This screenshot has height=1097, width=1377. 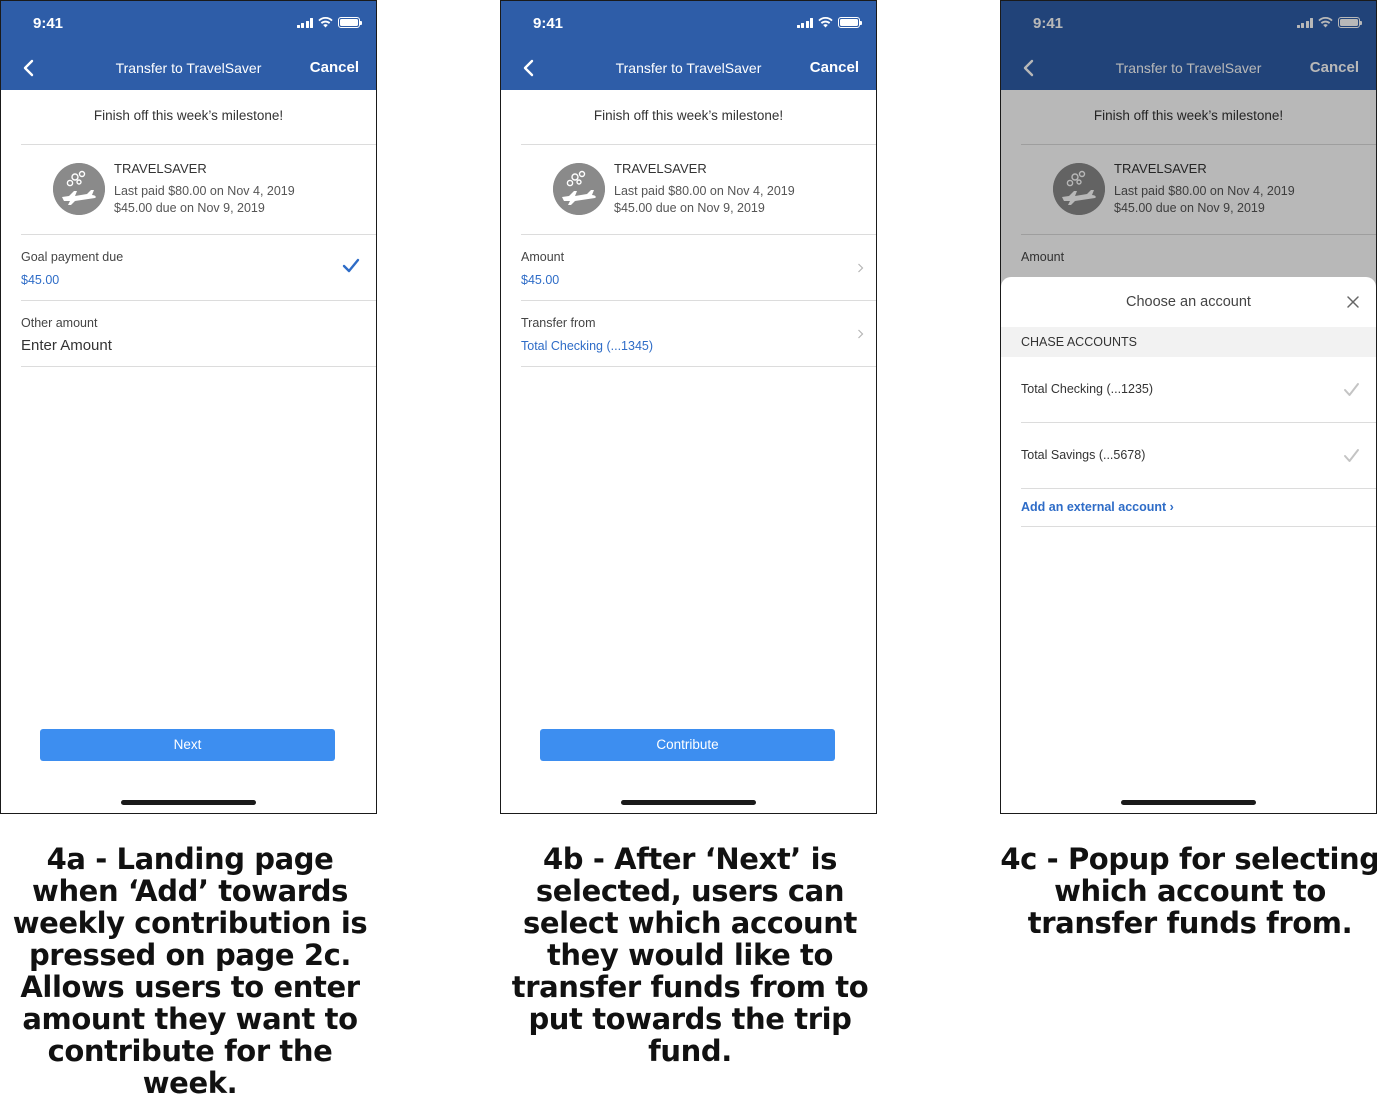 What do you see at coordinates (187, 745) in the screenshot?
I see `next-button: Next` at bounding box center [187, 745].